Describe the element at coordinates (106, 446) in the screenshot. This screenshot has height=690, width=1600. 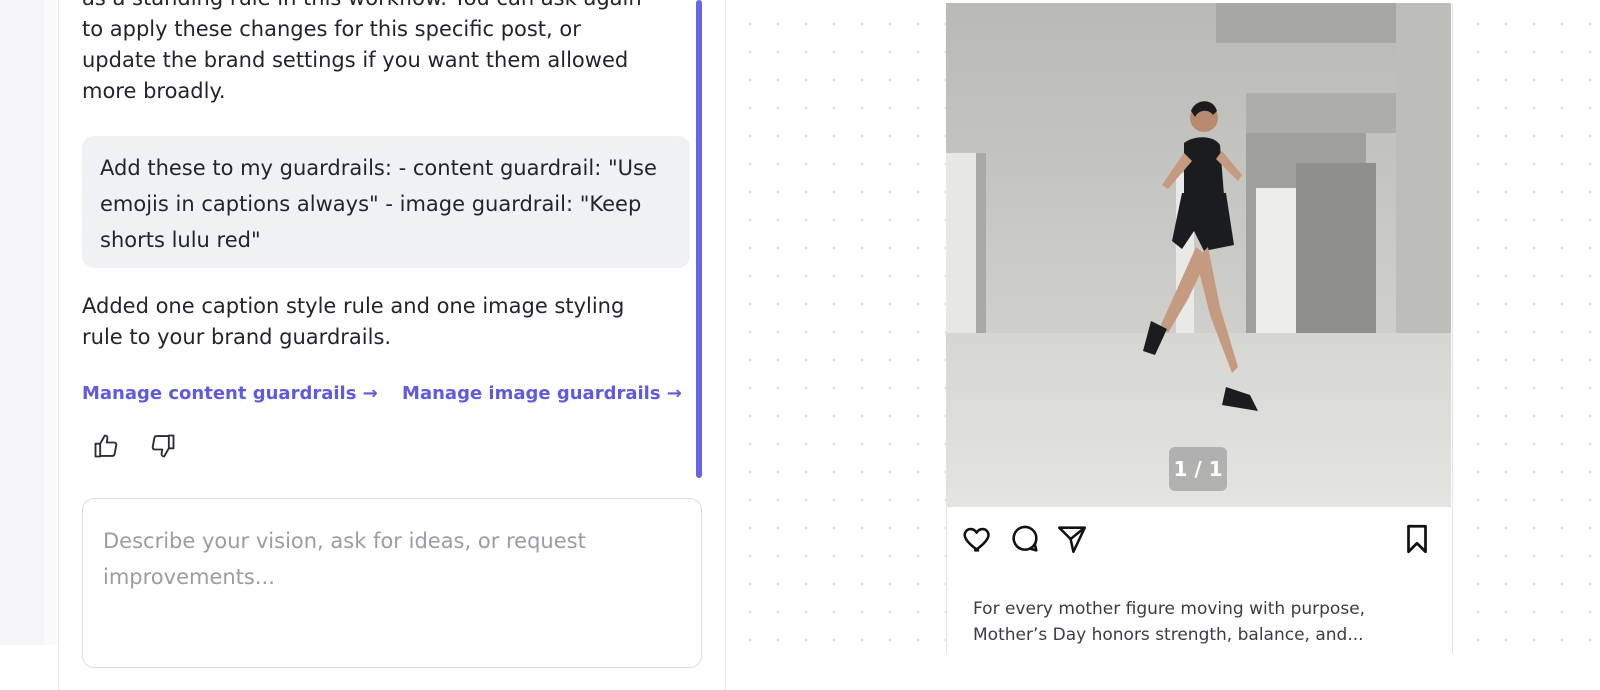
I see `thumbs-up-icon` at that location.